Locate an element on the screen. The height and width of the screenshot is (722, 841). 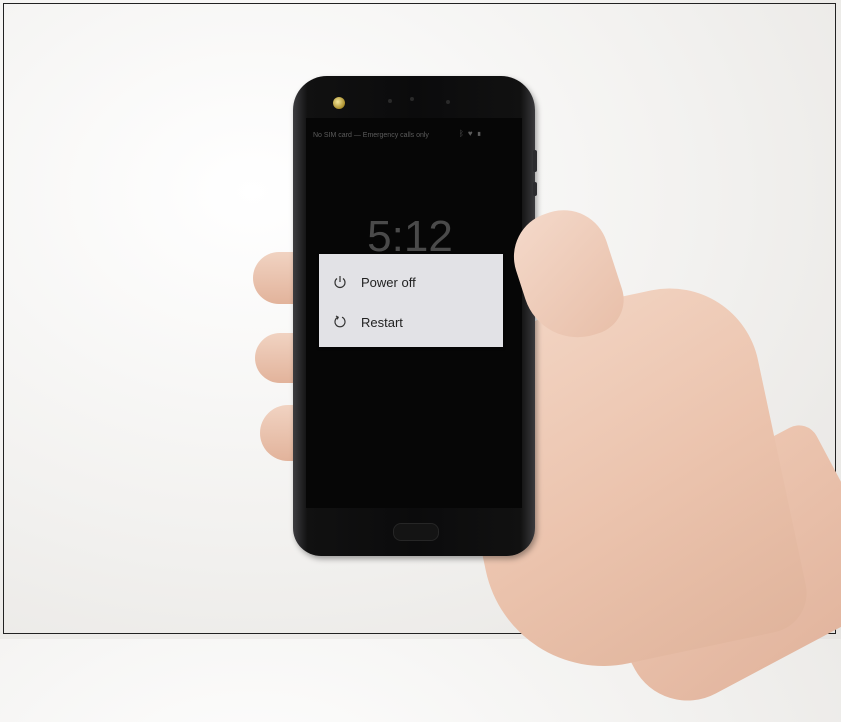
power-off-label: Power off is located at coordinates (388, 282).